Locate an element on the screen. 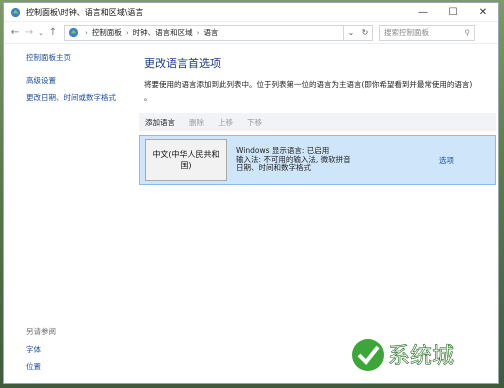 The width and height of the screenshot is (504, 388). fonts-link: 字体 is located at coordinates (76, 349).